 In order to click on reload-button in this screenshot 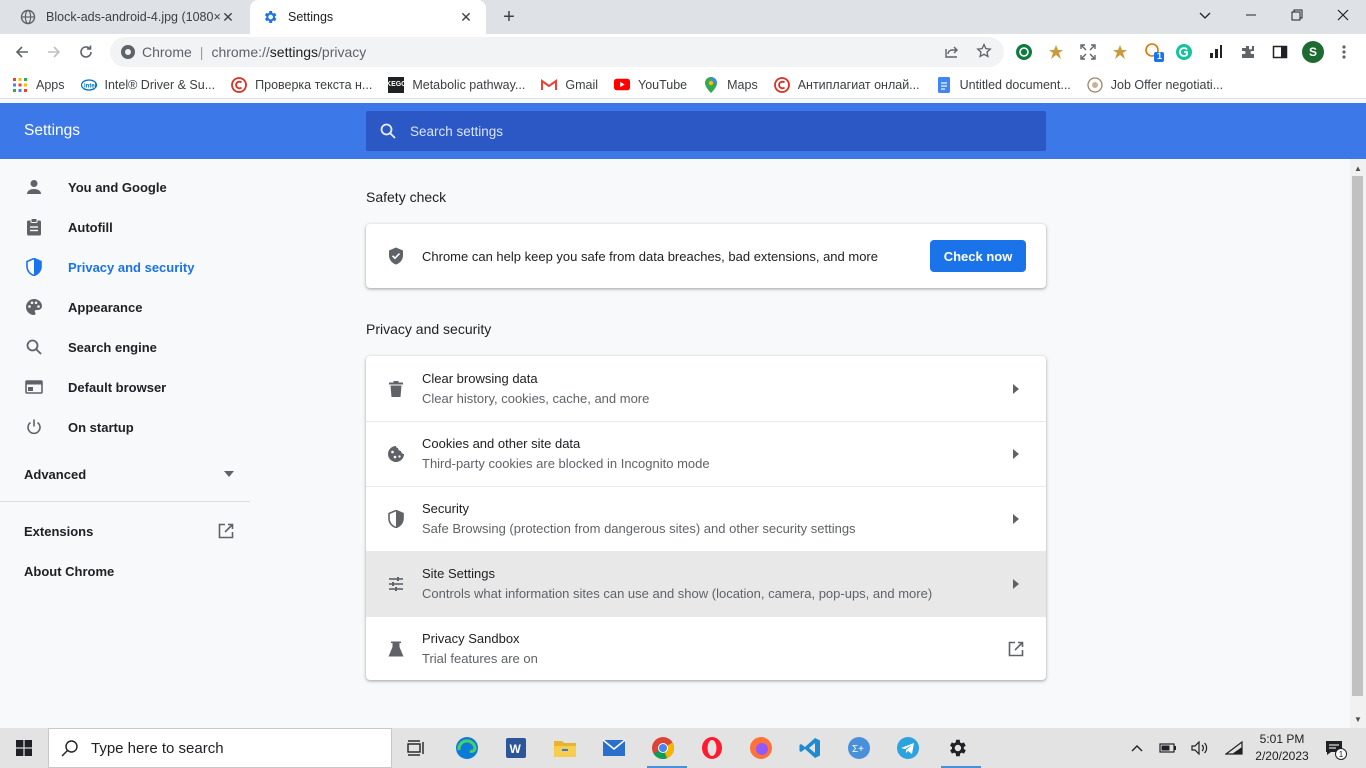, I will do `click(86, 52)`.